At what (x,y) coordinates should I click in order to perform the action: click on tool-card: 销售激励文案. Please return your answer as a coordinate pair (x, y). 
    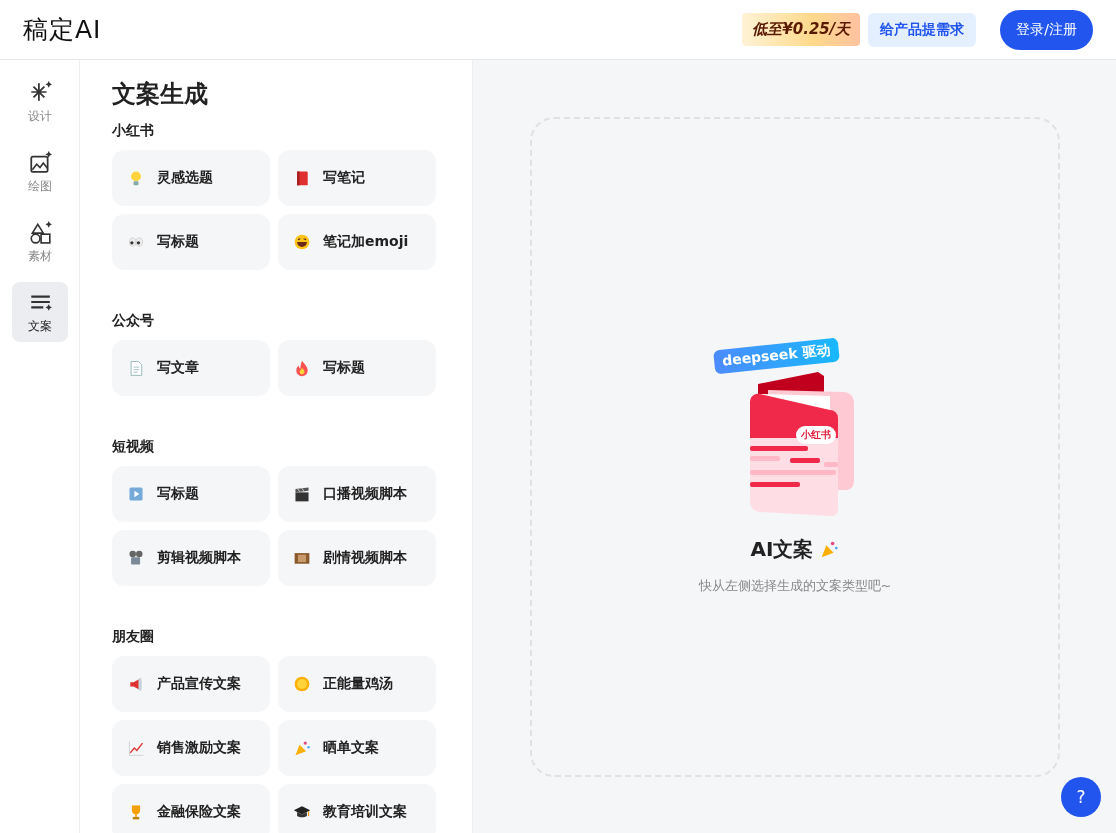
    Looking at the image, I should click on (191, 748).